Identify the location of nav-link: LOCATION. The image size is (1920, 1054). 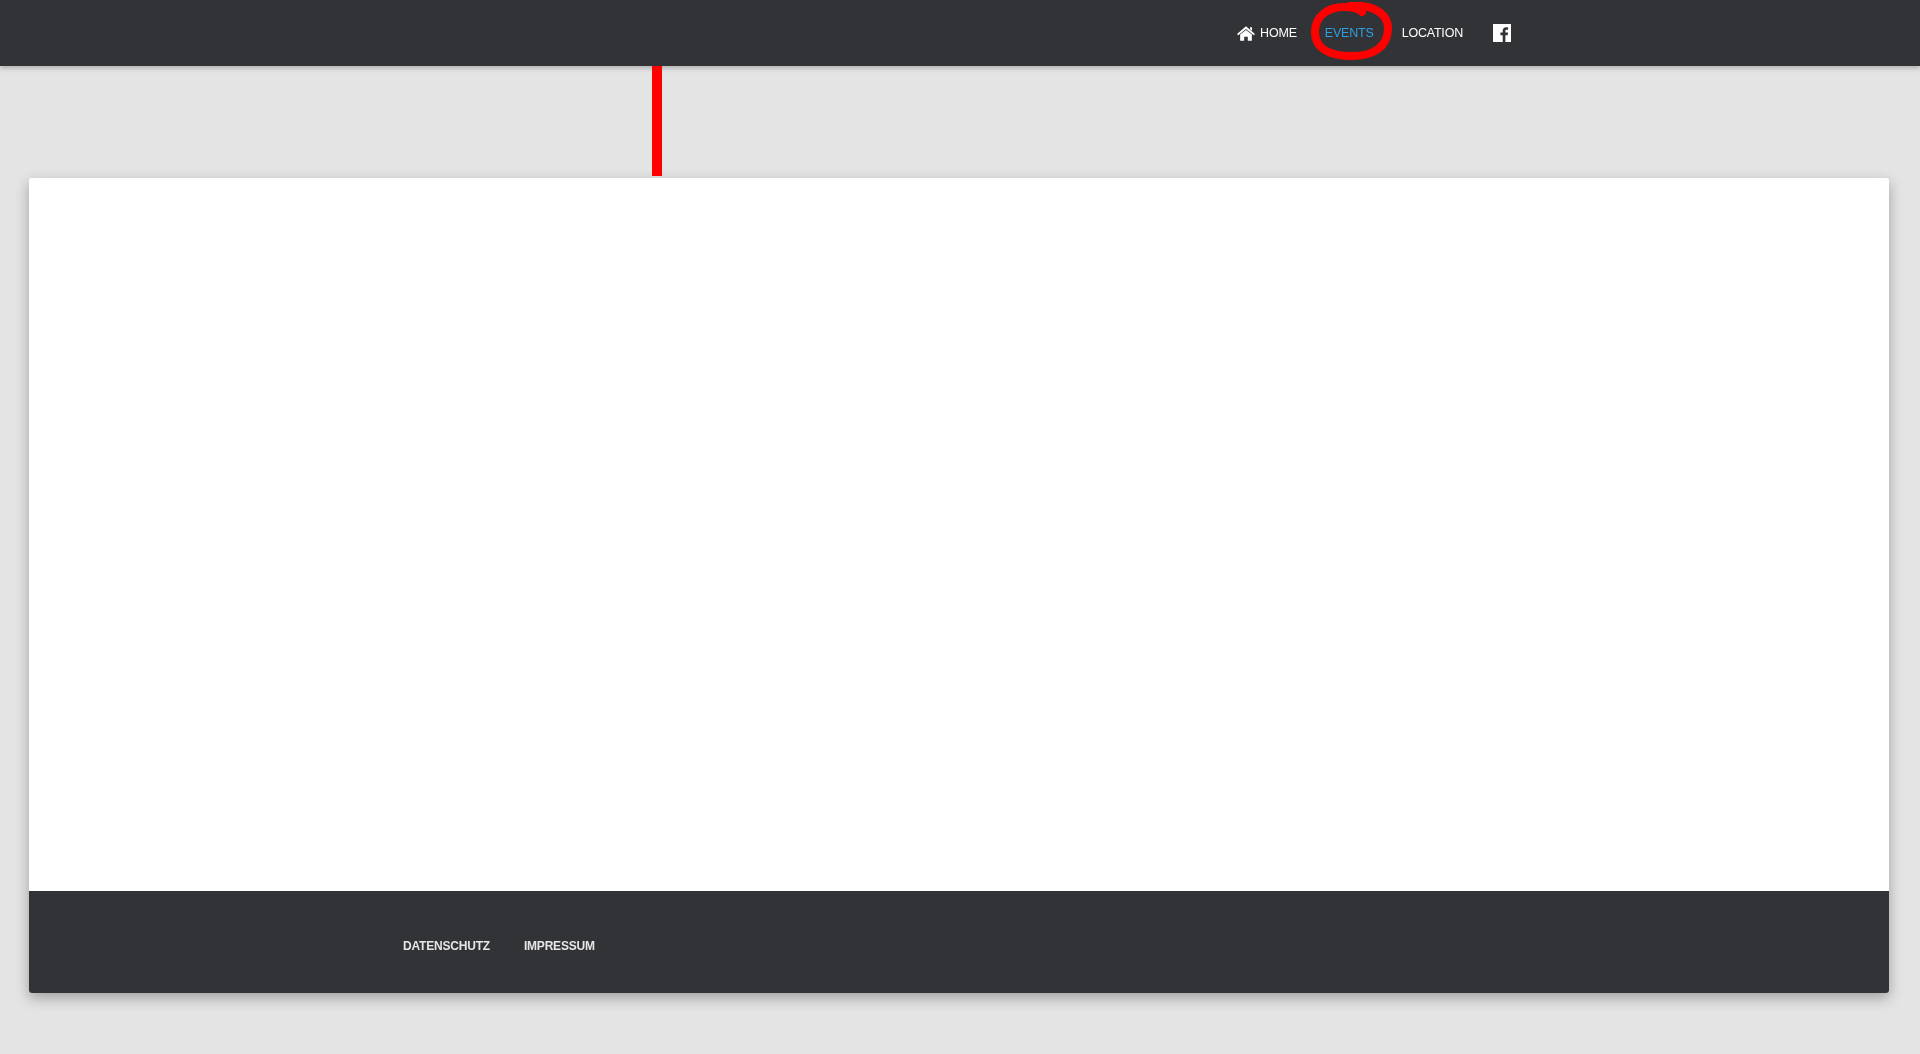
(1432, 33).